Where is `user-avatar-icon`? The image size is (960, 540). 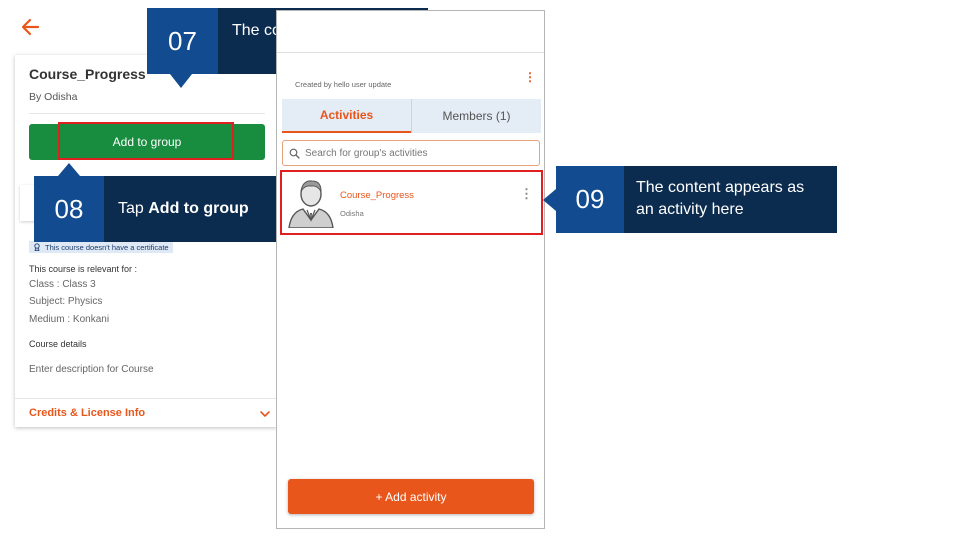 user-avatar-icon is located at coordinates (311, 204).